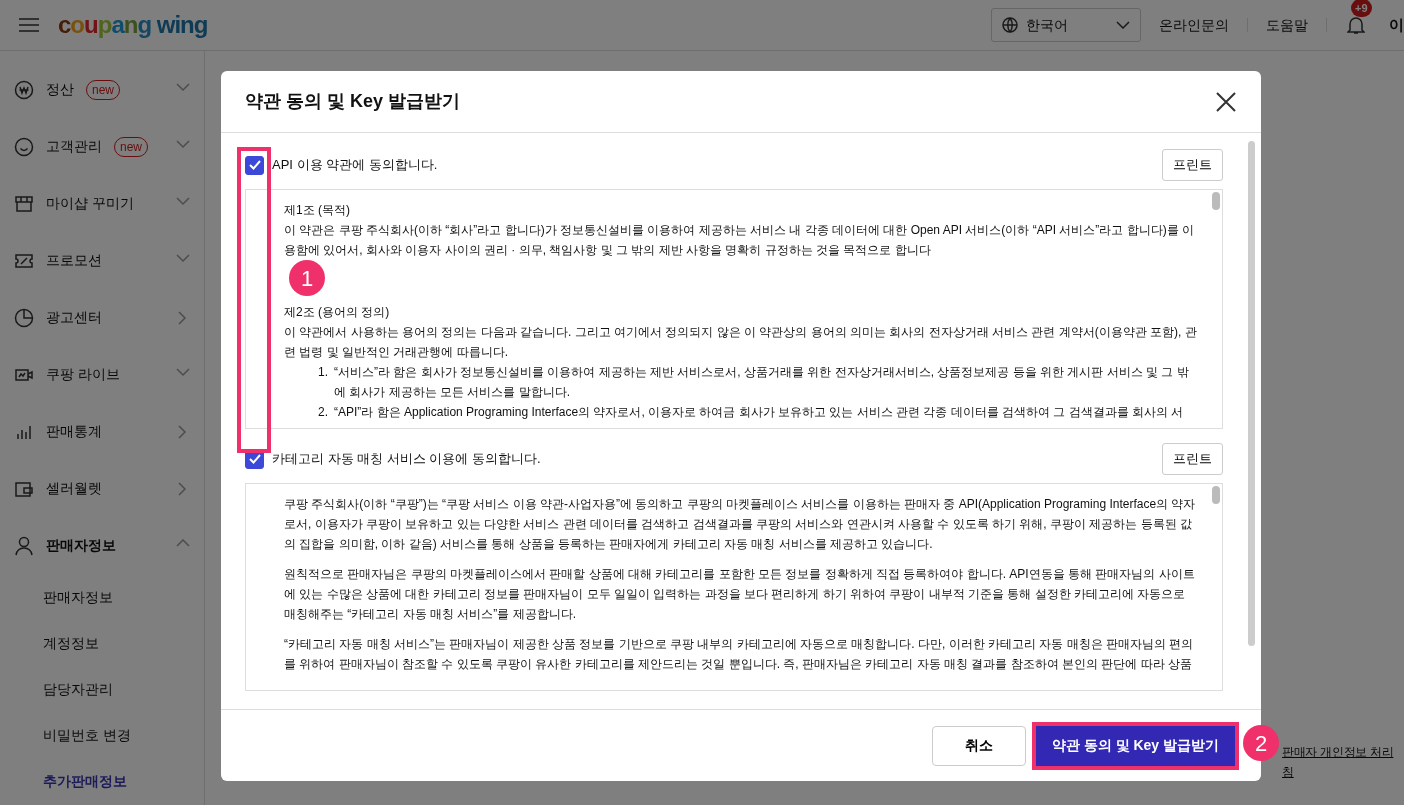 The height and width of the screenshot is (805, 1404). Describe the element at coordinates (102, 545) in the screenshot. I see `sidebar-item: 판매자정보` at that location.